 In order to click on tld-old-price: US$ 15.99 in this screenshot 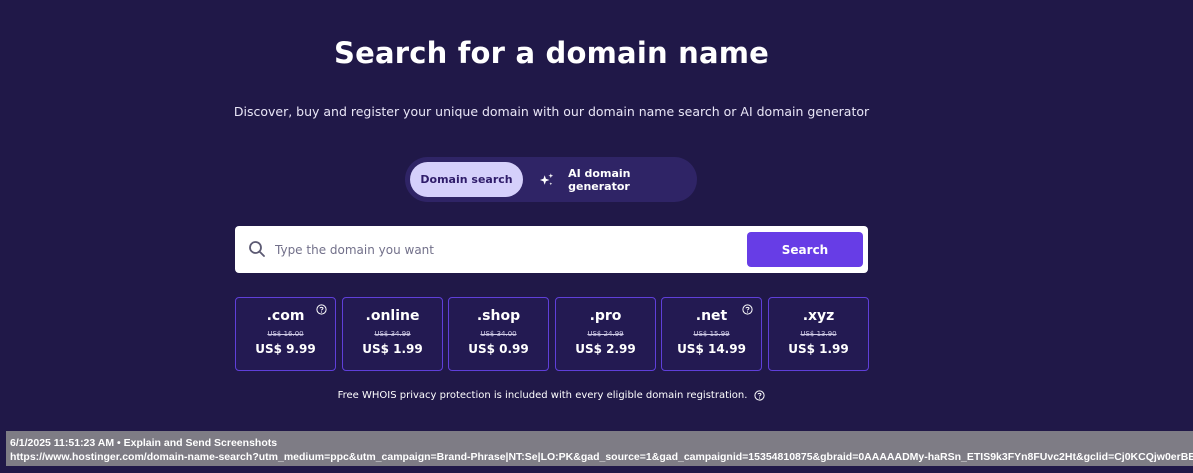, I will do `click(711, 334)`.